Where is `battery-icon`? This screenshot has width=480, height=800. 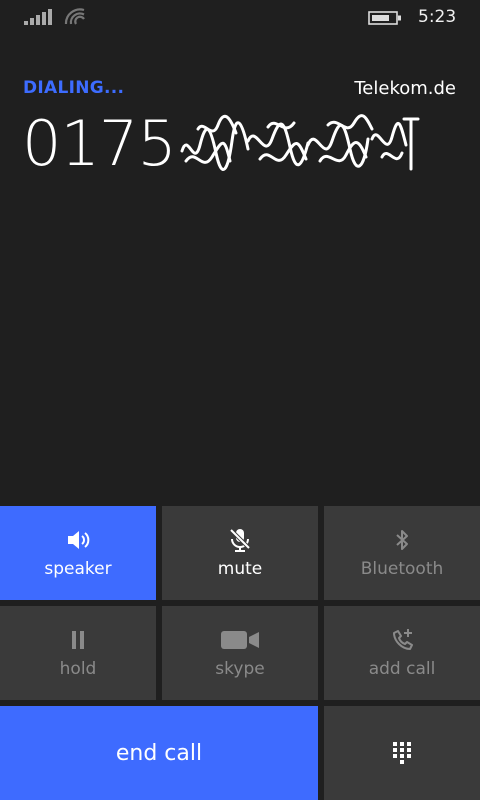 battery-icon is located at coordinates (384, 18).